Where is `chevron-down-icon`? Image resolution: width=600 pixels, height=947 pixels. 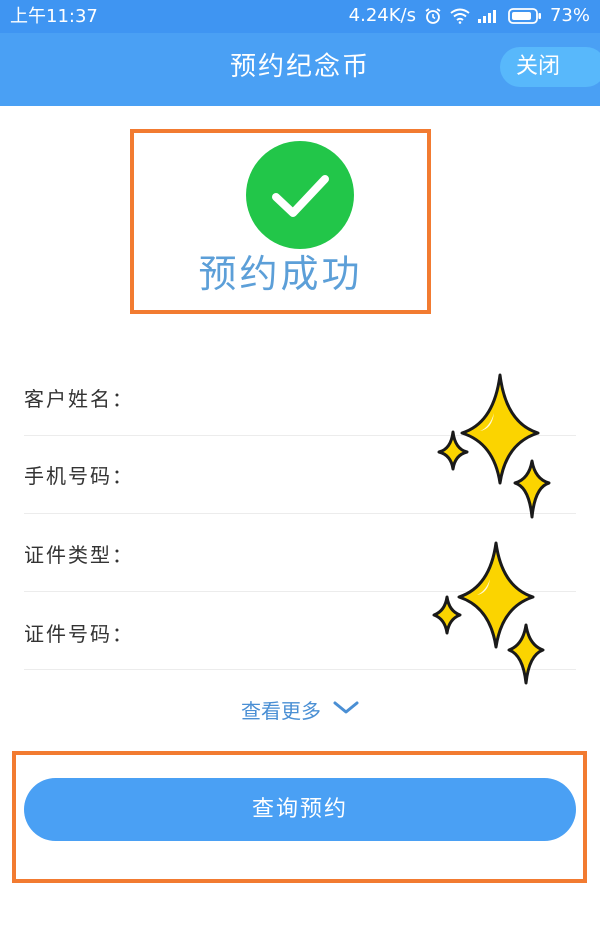
chevron-down-icon is located at coordinates (346, 709).